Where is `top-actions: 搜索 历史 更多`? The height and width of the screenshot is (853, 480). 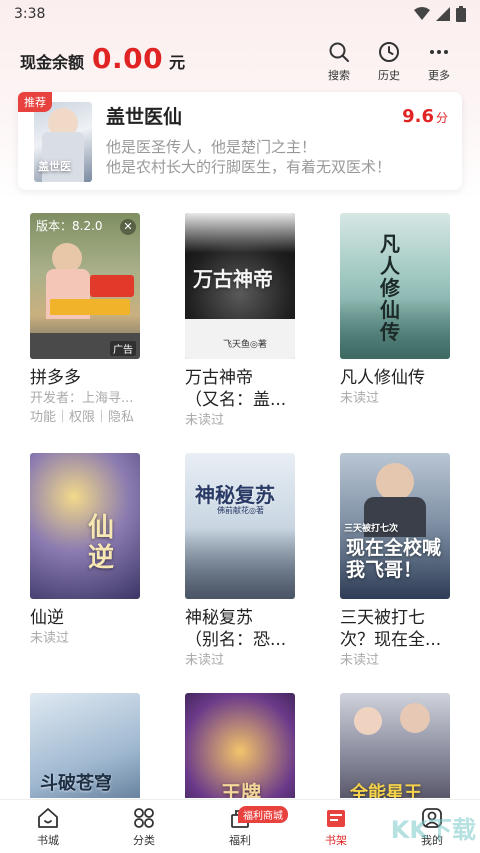 top-actions: 搜索 历史 更多 is located at coordinates (389, 61).